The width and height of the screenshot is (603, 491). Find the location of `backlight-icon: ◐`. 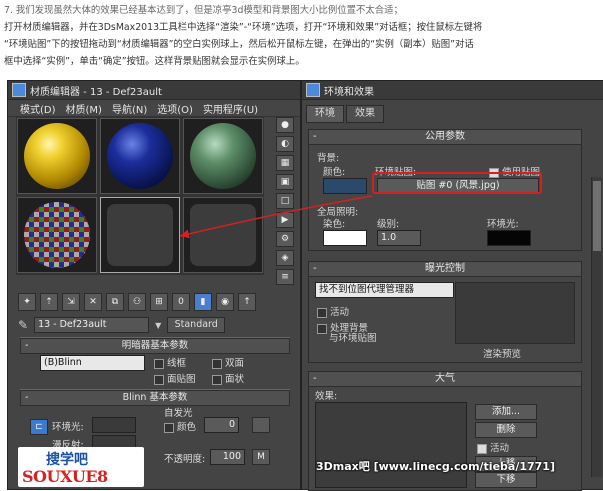

backlight-icon: ◐ is located at coordinates (285, 144).